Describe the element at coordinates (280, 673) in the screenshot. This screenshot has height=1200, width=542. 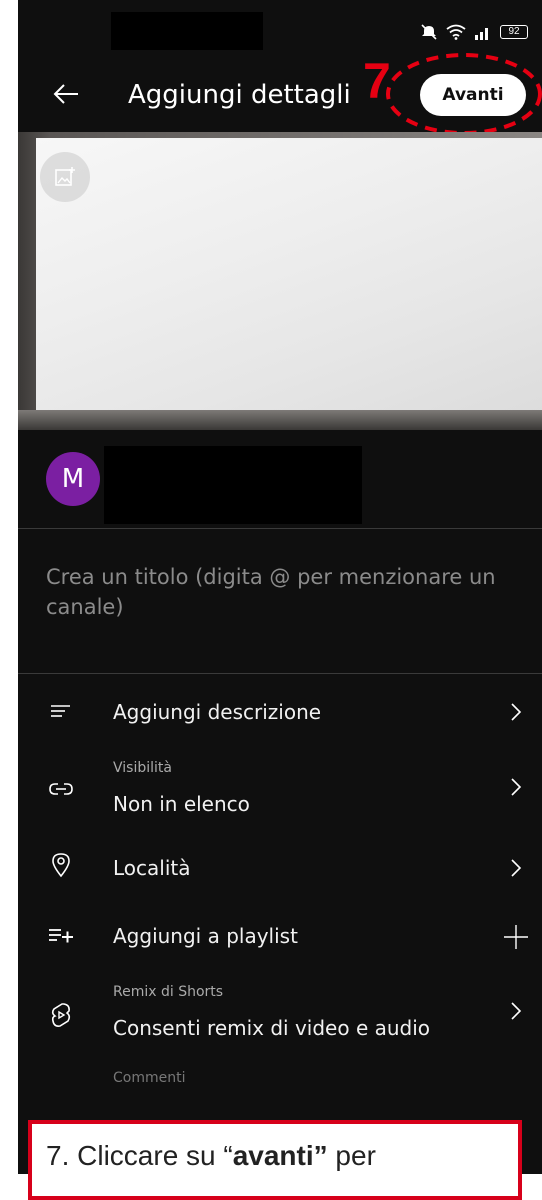
I see `divider` at that location.